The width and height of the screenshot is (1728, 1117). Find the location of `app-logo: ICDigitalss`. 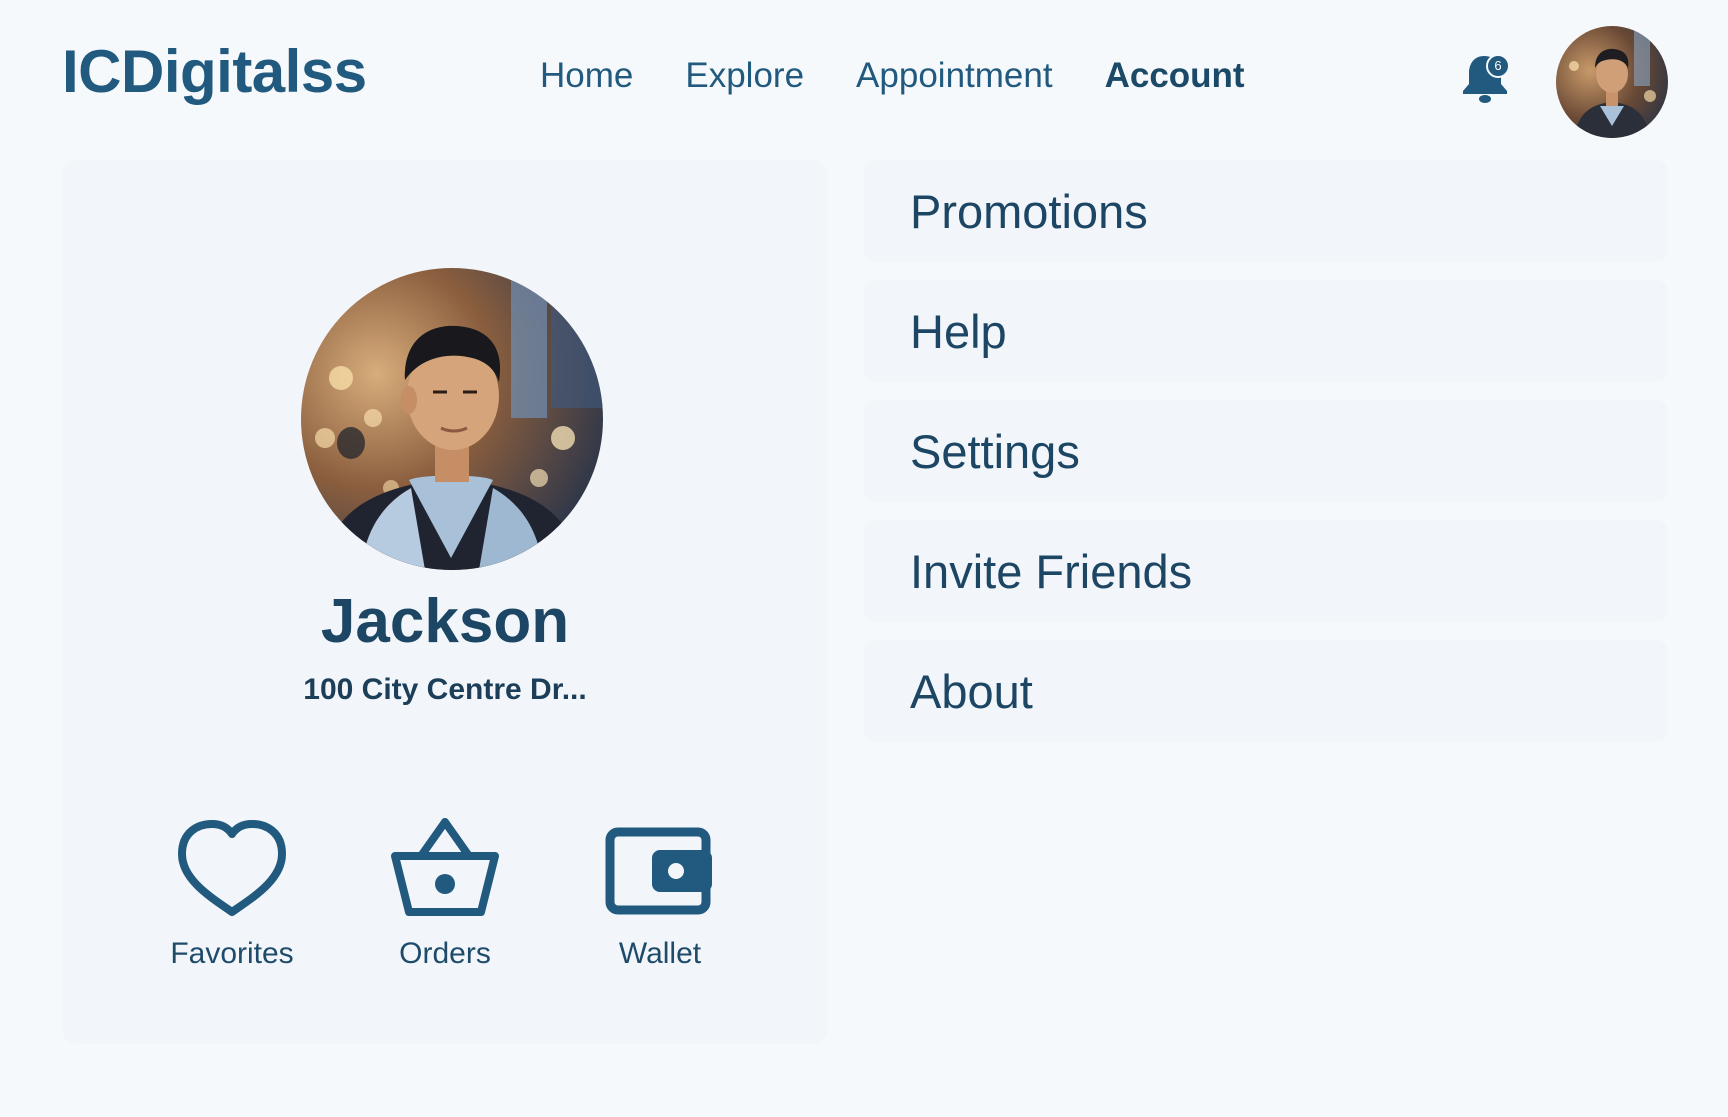

app-logo: ICDigitalss is located at coordinates (214, 72).